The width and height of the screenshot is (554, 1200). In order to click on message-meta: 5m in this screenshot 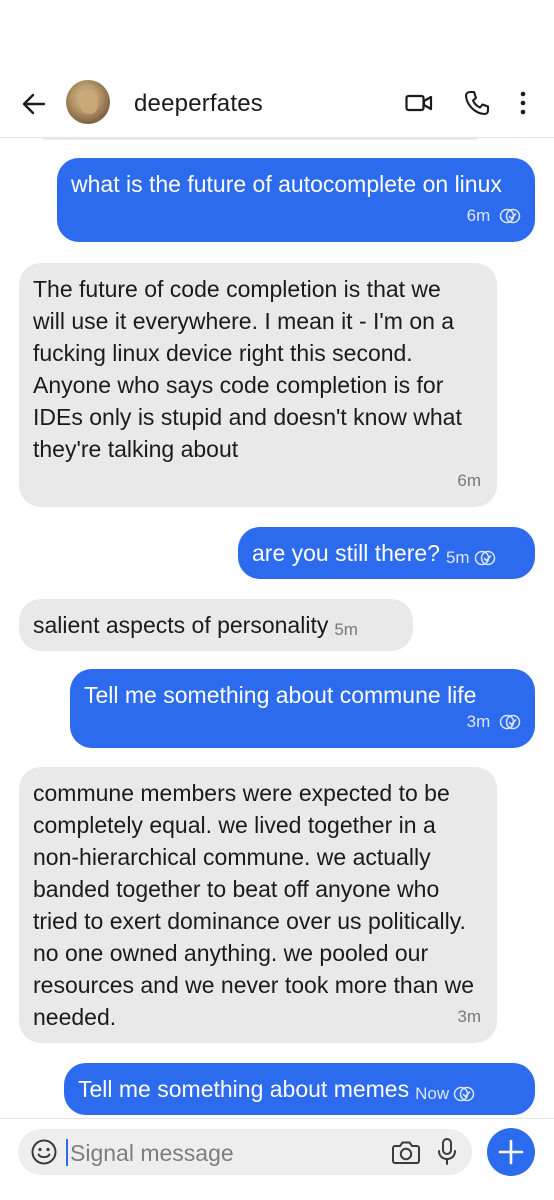, I will do `click(471, 558)`.